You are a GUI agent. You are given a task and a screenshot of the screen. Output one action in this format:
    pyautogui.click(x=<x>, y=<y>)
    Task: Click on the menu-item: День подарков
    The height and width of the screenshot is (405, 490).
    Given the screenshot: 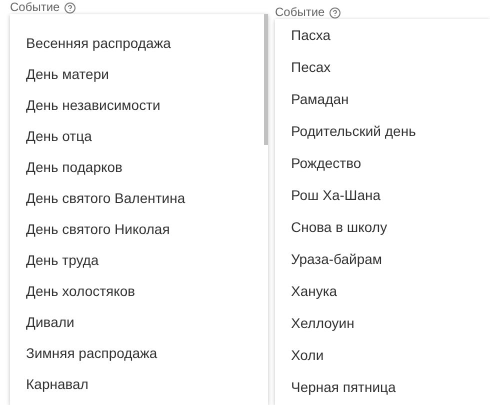 What is the action you would take?
    pyautogui.click(x=137, y=167)
    